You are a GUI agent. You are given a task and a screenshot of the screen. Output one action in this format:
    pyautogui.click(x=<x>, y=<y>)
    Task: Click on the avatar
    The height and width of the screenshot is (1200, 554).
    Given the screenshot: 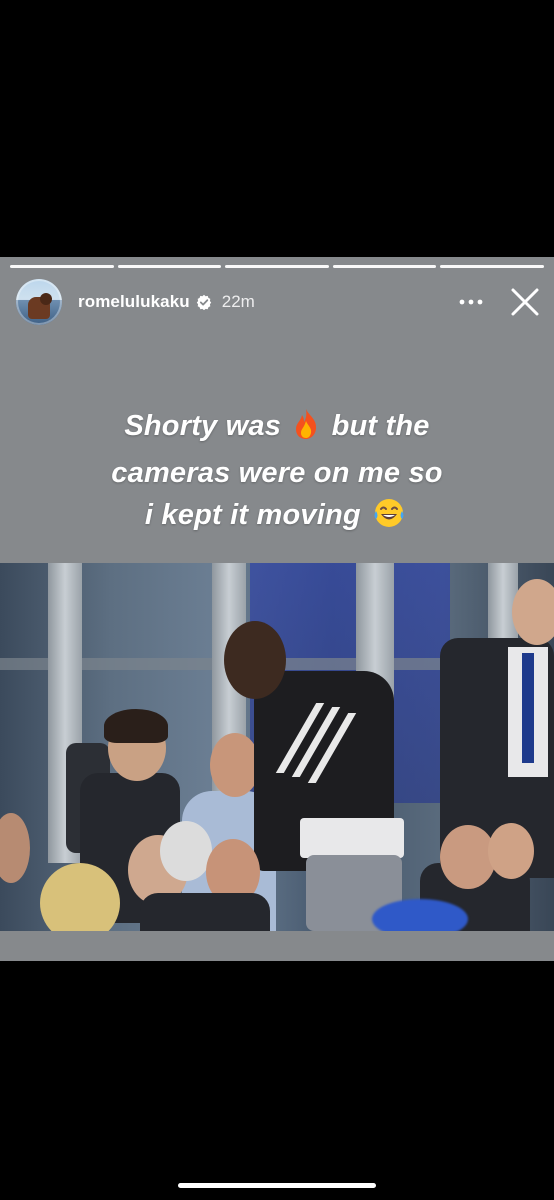 What is the action you would take?
    pyautogui.click(x=39, y=302)
    